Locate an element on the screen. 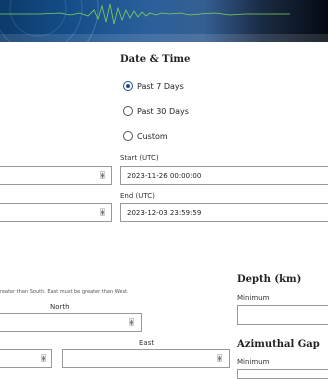 This screenshot has width=328, height=379. east-input is located at coordinates (146, 358).